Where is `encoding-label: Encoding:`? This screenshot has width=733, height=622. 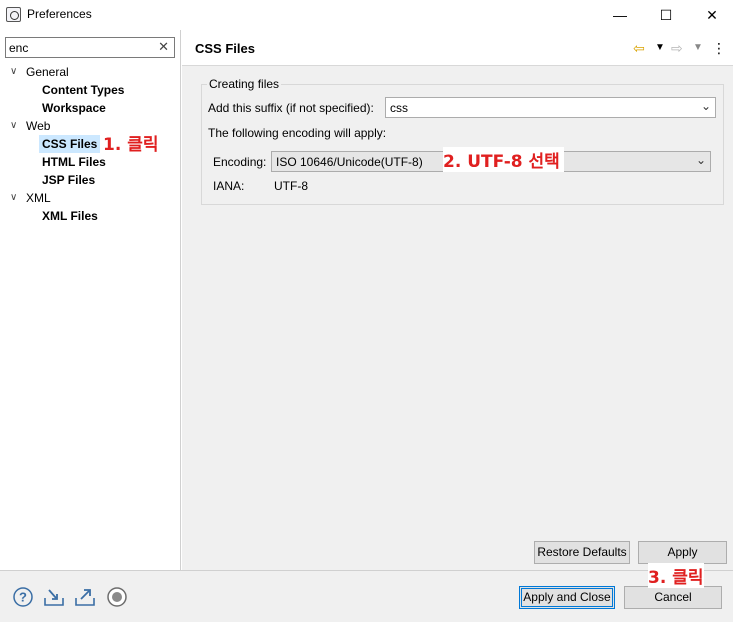 encoding-label: Encoding: is located at coordinates (240, 162).